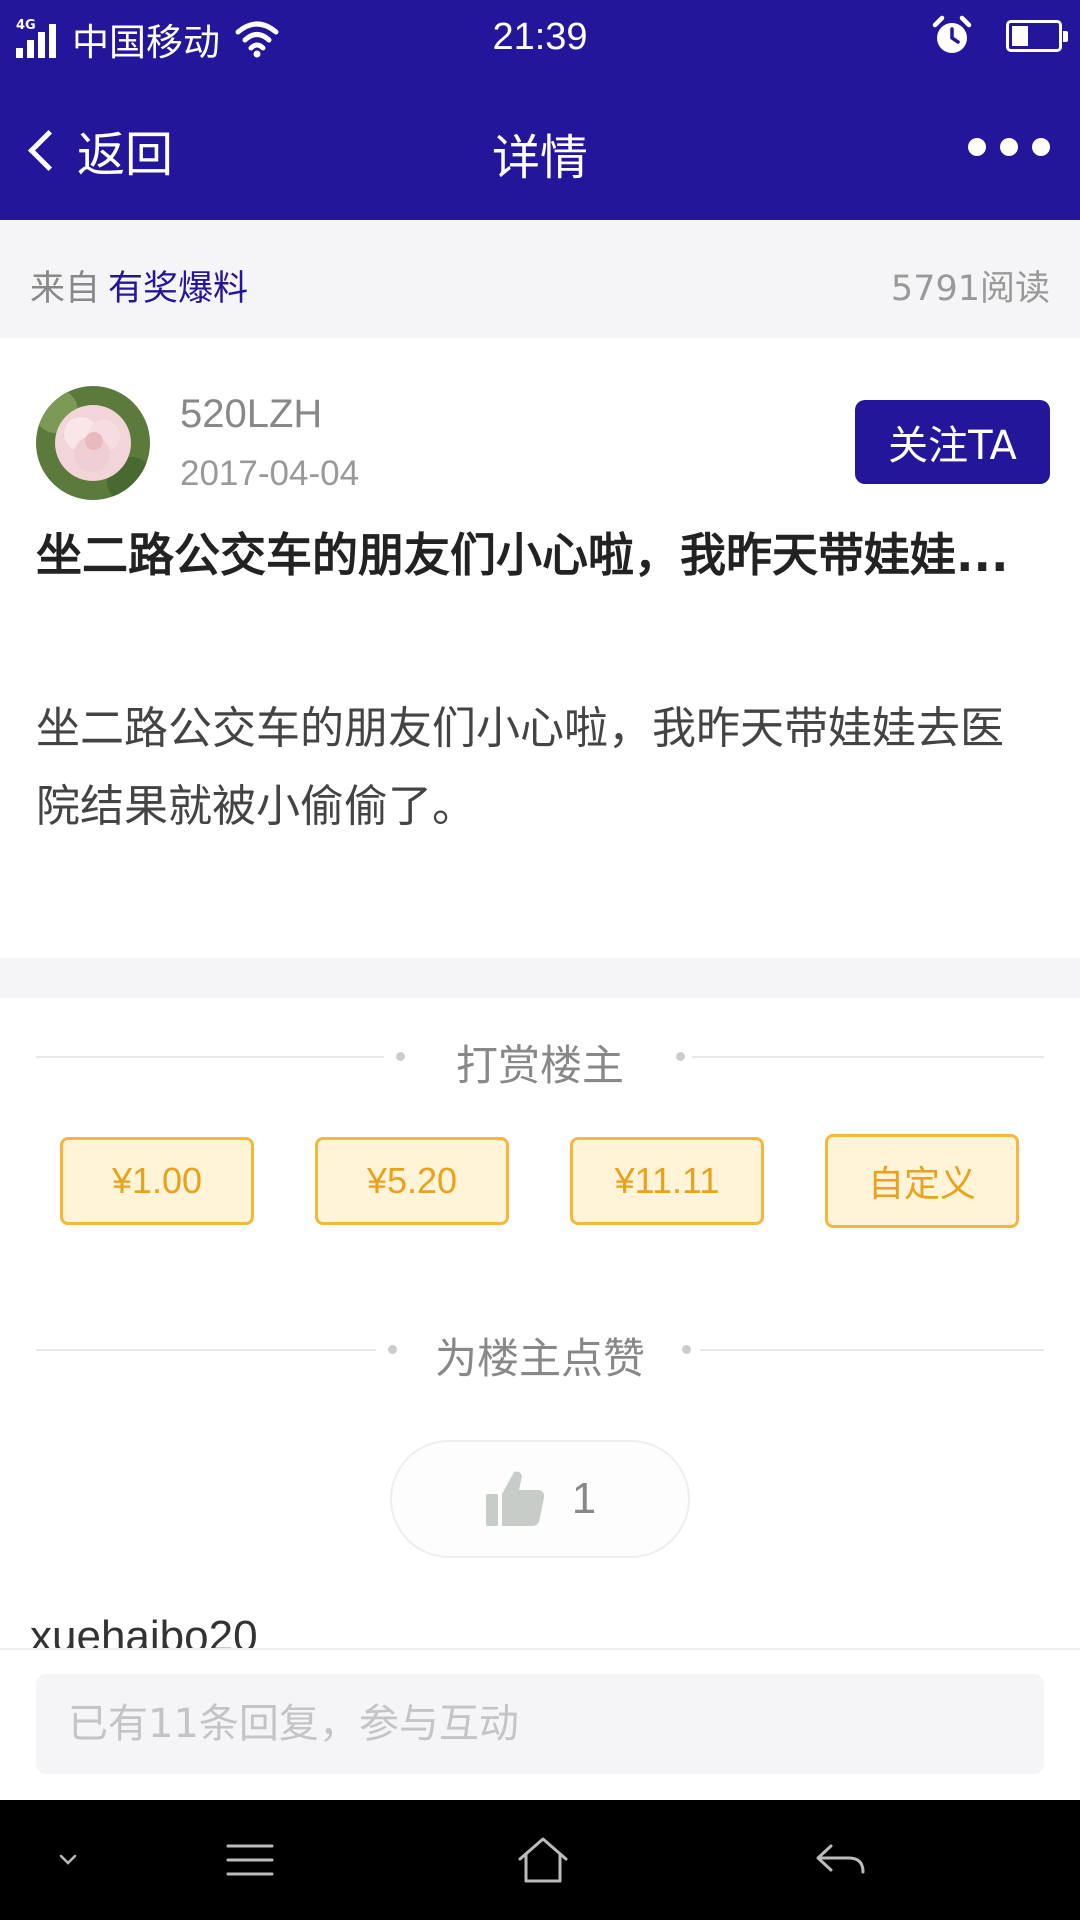 This screenshot has height=1920, width=1080. I want to click on system-nav-bar, so click(540, 1860).